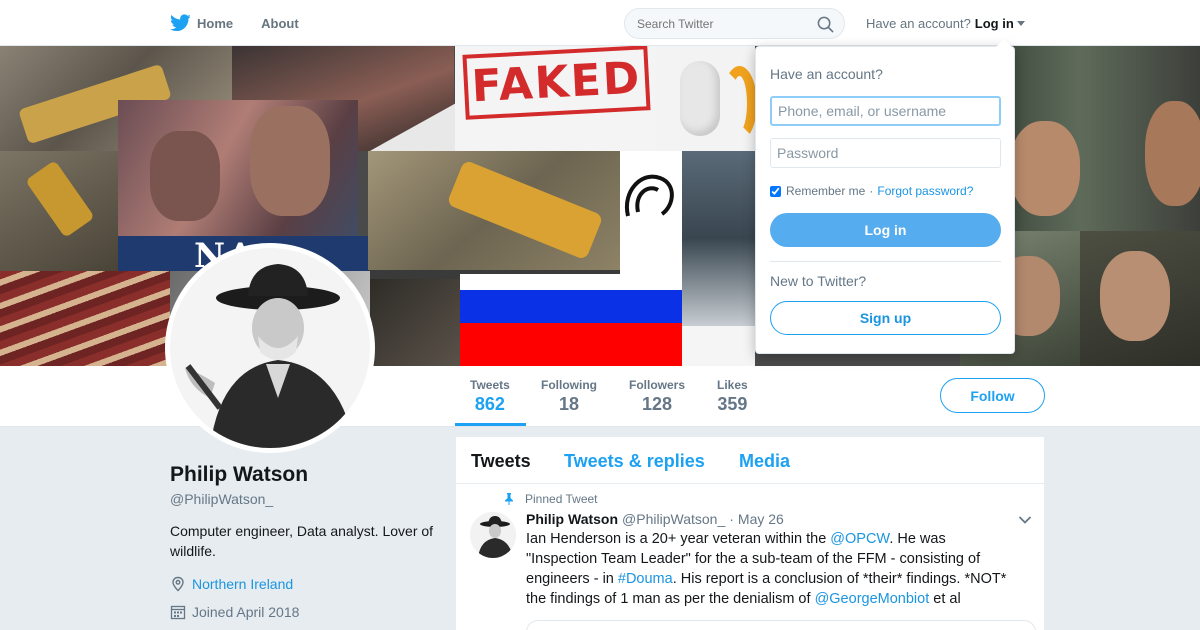 This screenshot has height=630, width=1200. Describe the element at coordinates (569, 404) in the screenshot. I see `stat-following-value: 18` at that location.